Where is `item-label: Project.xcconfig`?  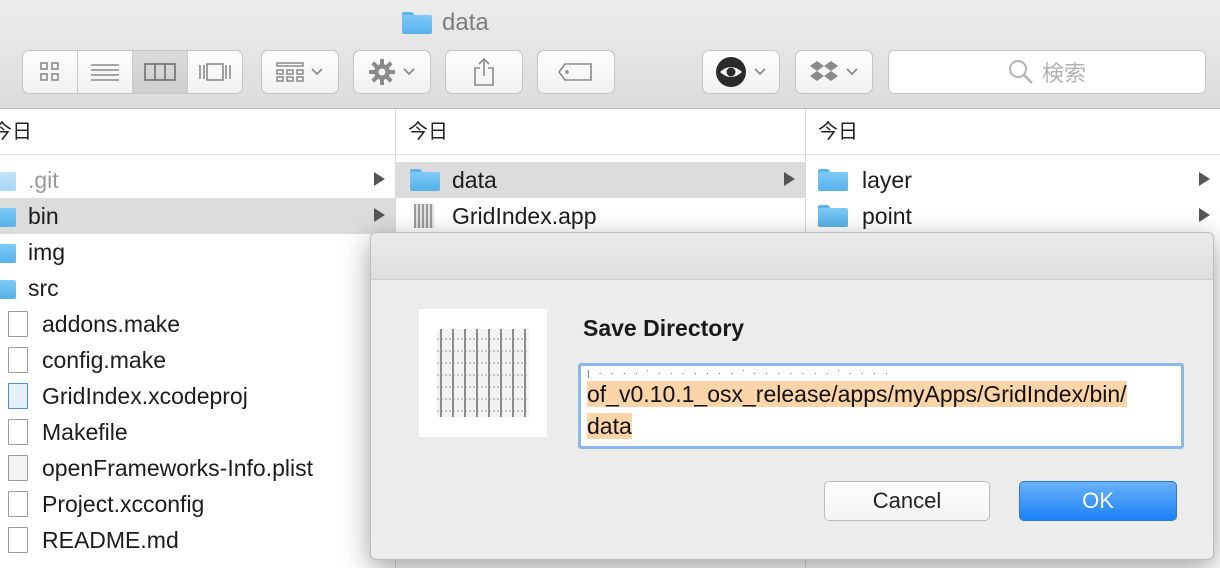
item-label: Project.xcconfig is located at coordinates (123, 503).